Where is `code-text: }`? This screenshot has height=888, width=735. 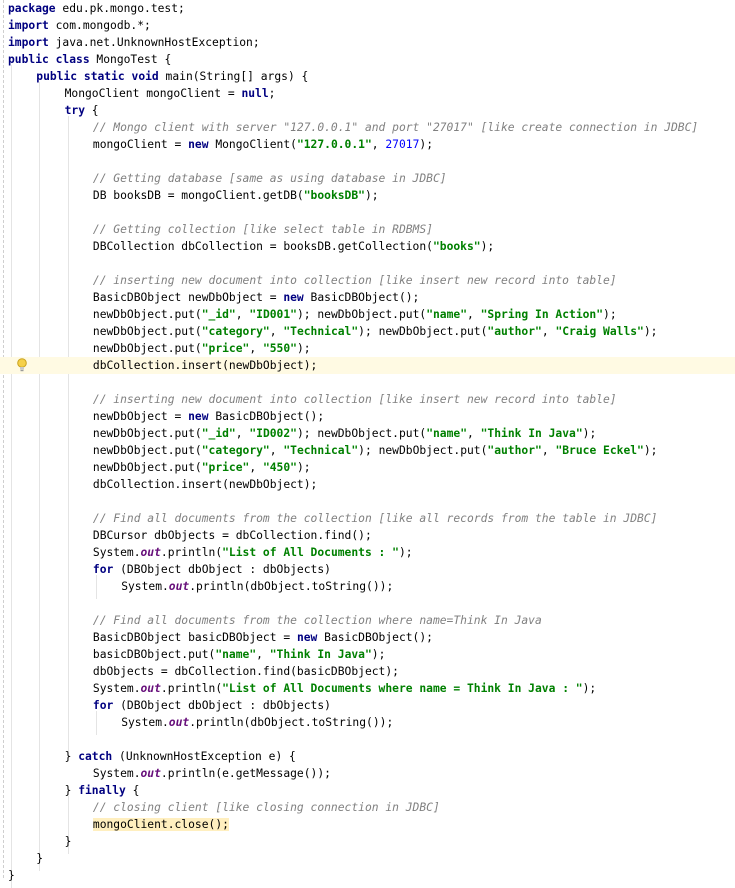
code-text: } is located at coordinates (68, 841).